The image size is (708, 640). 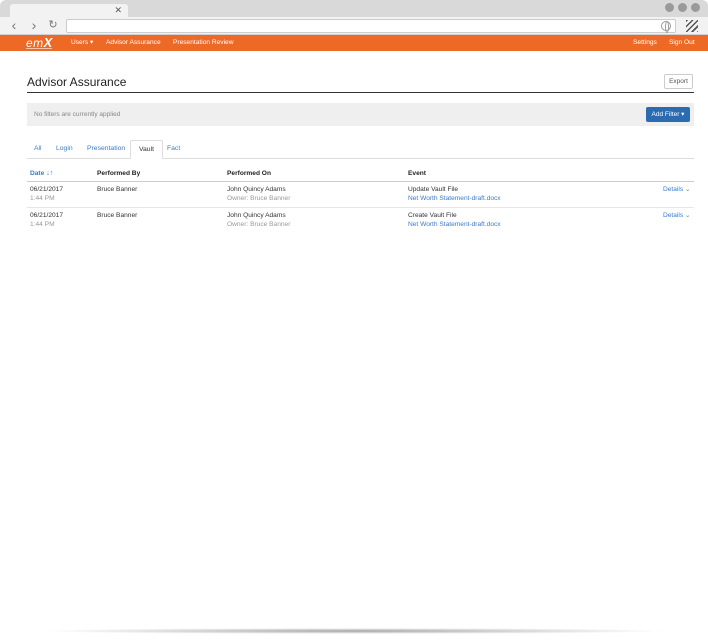 What do you see at coordinates (360, 149) in the screenshot?
I see `event-type-tabs: All Login Presentation Vault Fact` at bounding box center [360, 149].